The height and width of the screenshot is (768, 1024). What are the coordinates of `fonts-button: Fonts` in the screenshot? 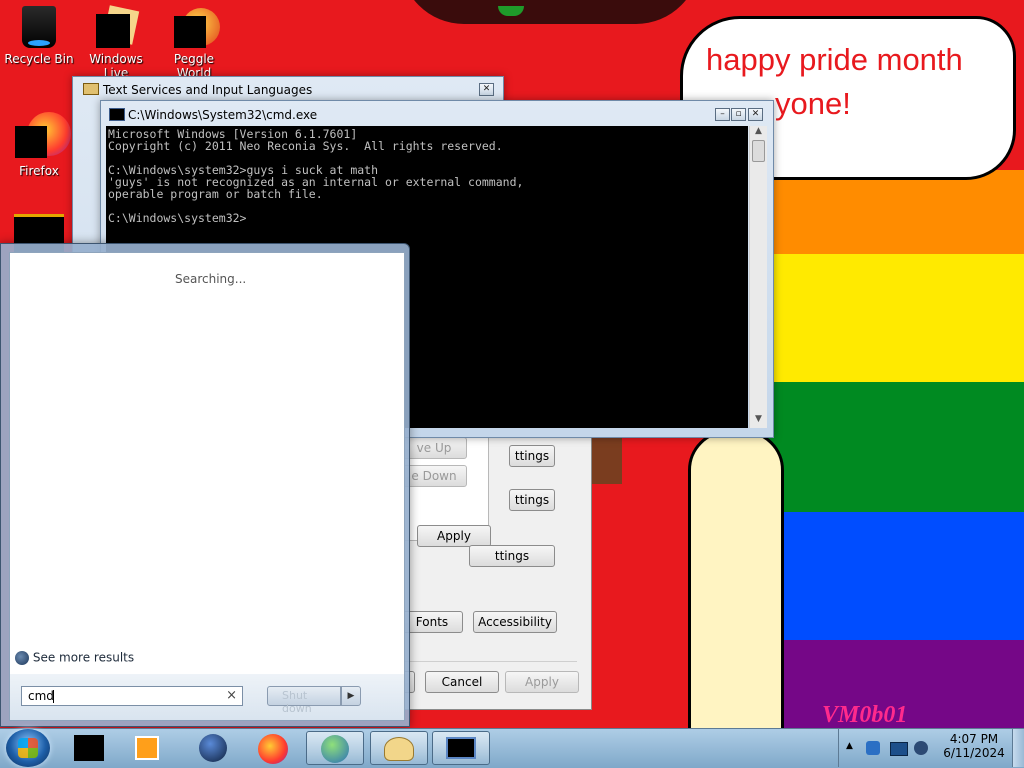 It's located at (432, 622).